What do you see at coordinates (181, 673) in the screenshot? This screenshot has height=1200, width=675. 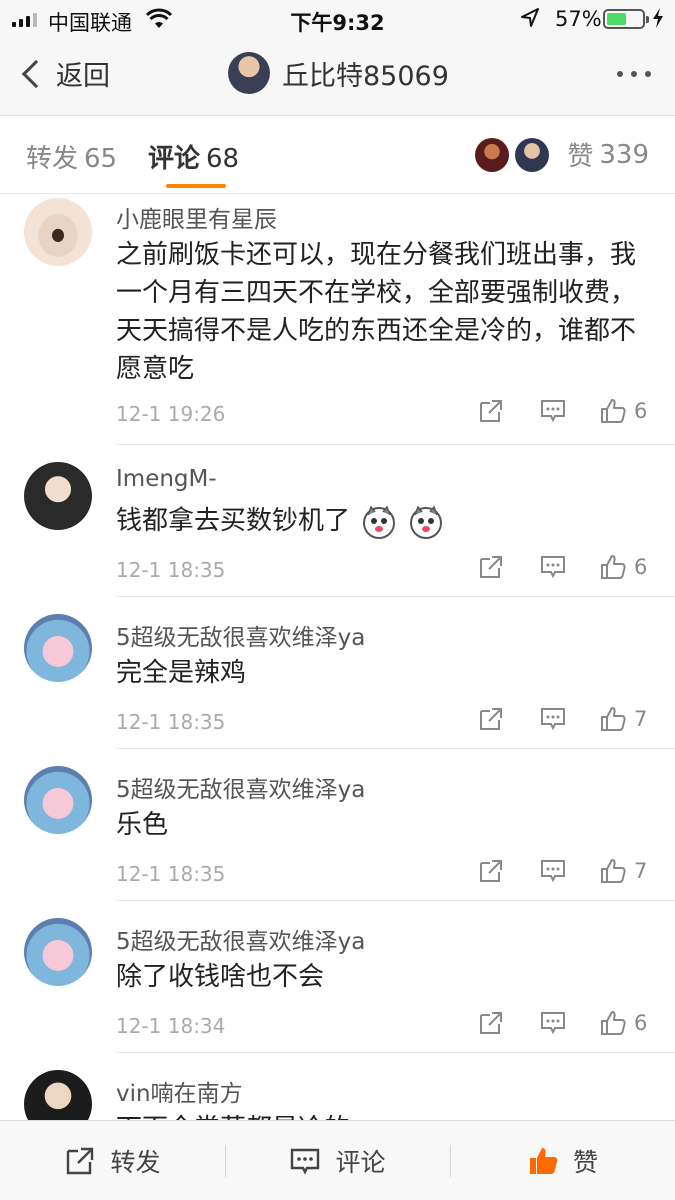 I see `comment-text: 完全是辣鸡` at bounding box center [181, 673].